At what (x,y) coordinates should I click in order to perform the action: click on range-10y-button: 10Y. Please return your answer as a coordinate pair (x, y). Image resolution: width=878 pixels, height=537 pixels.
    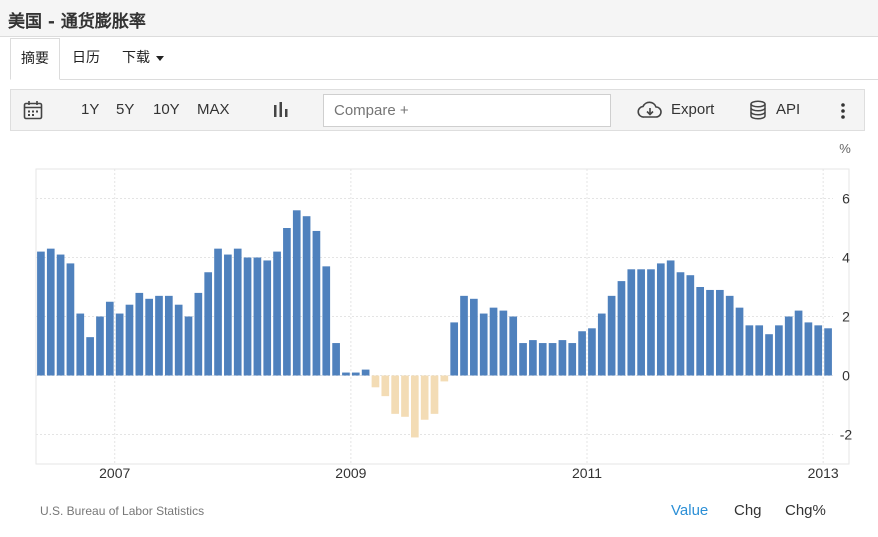
    Looking at the image, I should click on (166, 110).